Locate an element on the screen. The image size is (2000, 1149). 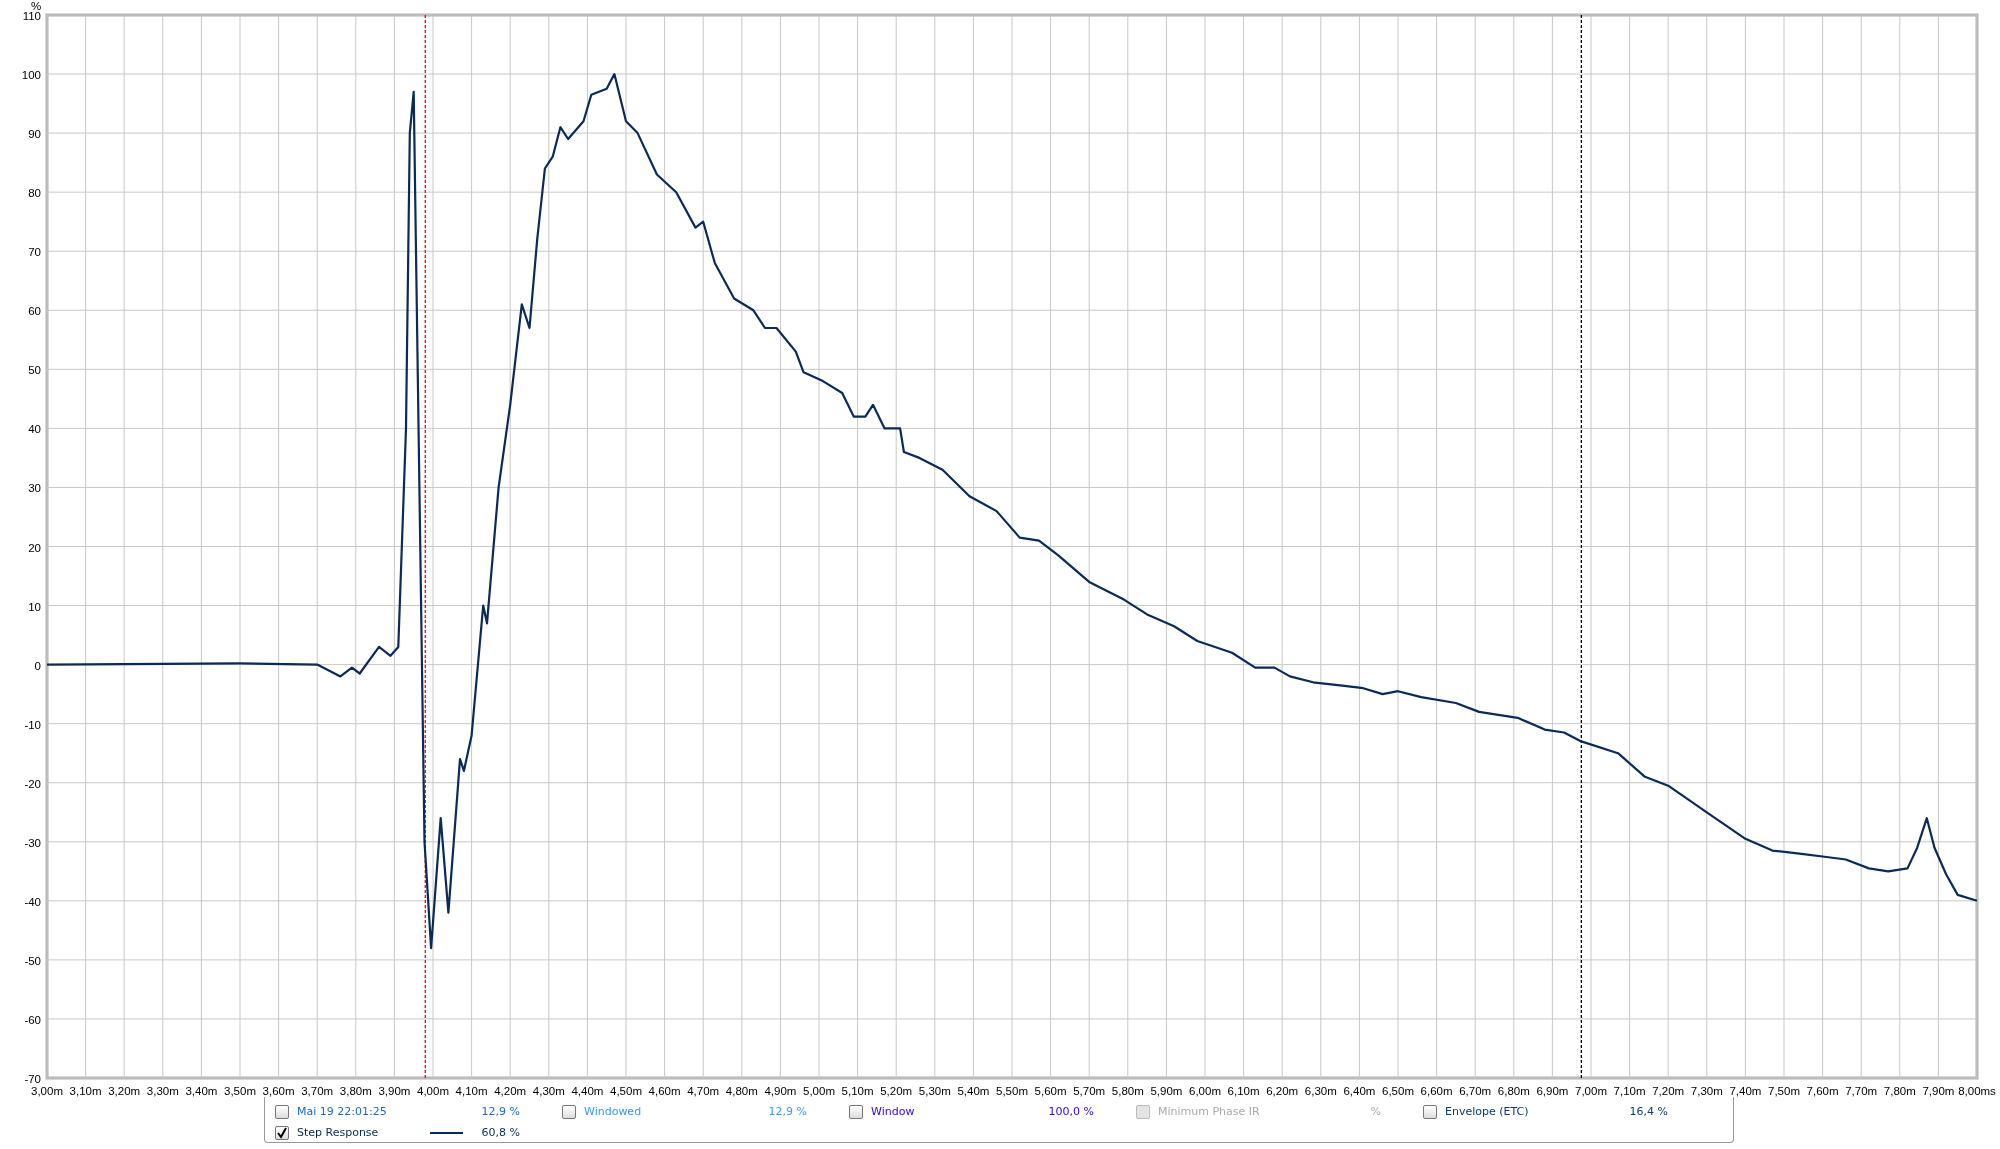
y-tick-label: 110 is located at coordinates (31, 16).